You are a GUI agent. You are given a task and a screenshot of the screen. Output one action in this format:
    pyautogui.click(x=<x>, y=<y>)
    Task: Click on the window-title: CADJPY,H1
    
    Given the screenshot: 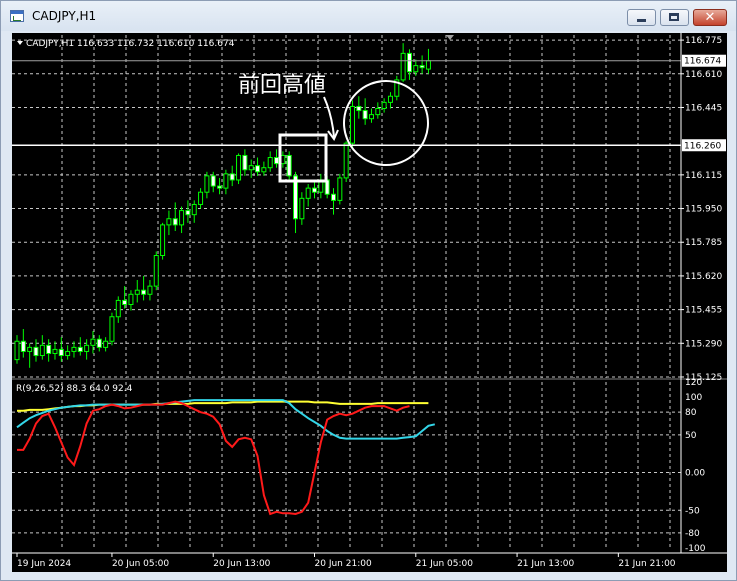 What is the action you would take?
    pyautogui.click(x=64, y=16)
    